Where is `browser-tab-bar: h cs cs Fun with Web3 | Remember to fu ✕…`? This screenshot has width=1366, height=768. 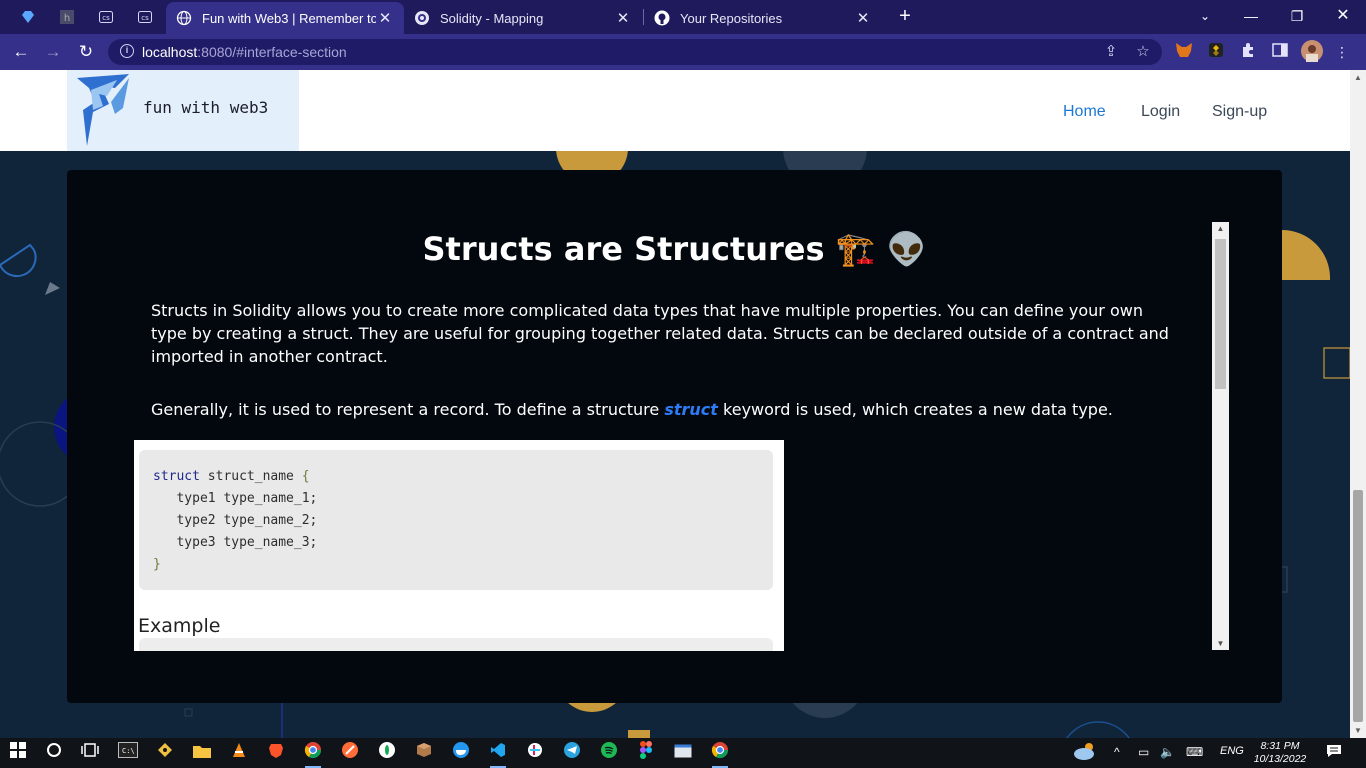
browser-tab-bar: h cs cs Fun with Web3 | Remember to fu ✕… is located at coordinates (683, 17).